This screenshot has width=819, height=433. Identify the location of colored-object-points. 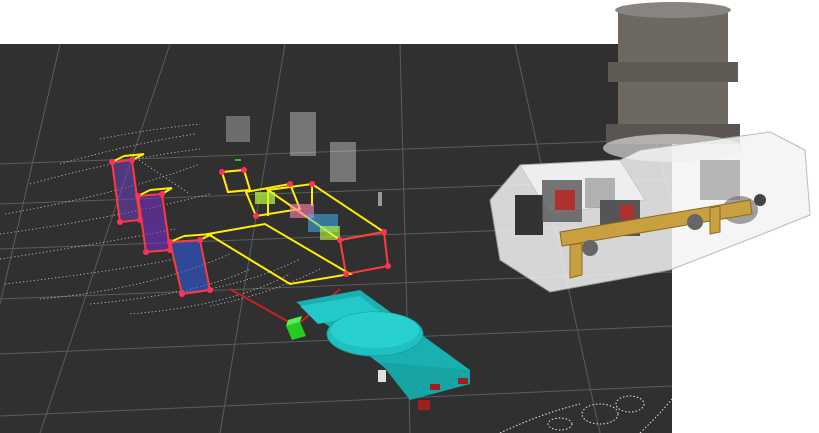
(287, 199).